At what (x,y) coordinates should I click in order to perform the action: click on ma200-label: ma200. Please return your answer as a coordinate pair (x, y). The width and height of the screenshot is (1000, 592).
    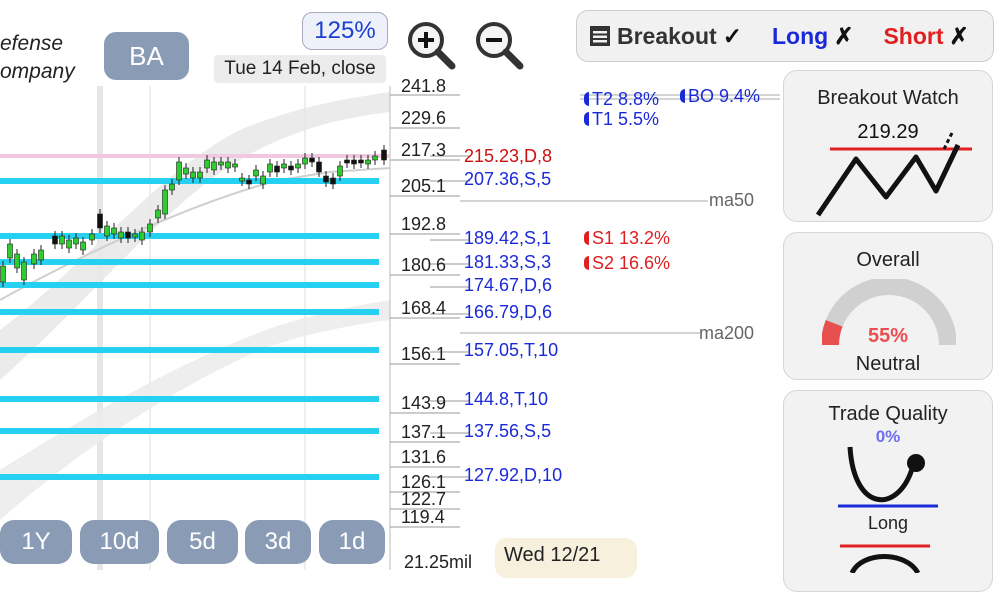
    Looking at the image, I should click on (727, 333).